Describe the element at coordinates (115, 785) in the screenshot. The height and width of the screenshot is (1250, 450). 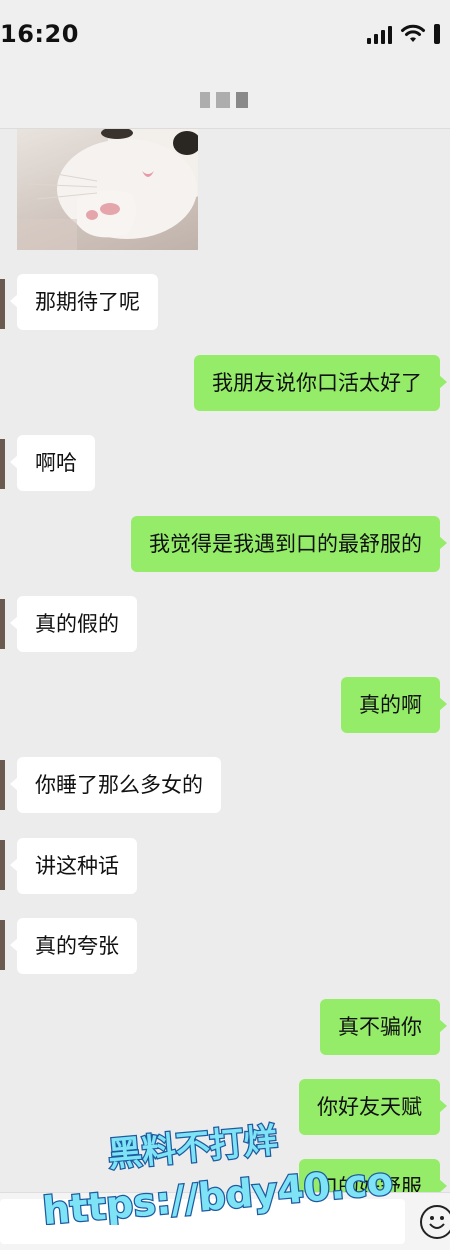
I see `message-bubble-received: 你睡了那么多女的` at that location.